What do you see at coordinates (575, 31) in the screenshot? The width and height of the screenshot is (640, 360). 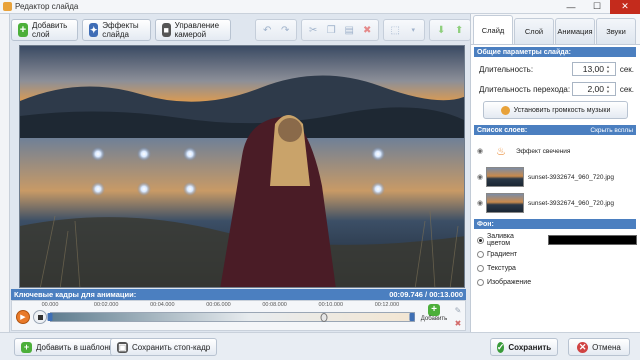 I see `tab-animation: Анимация` at bounding box center [575, 31].